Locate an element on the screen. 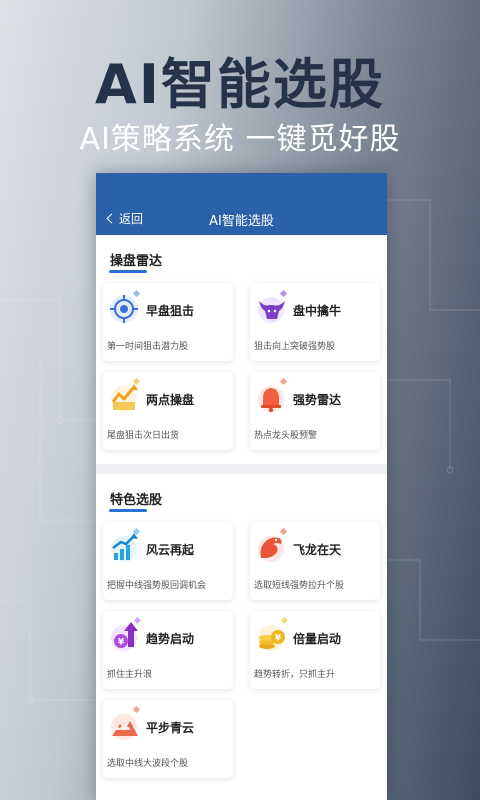 The height and width of the screenshot is (800, 480). card-description: 热点龙头股预警 is located at coordinates (286, 436).